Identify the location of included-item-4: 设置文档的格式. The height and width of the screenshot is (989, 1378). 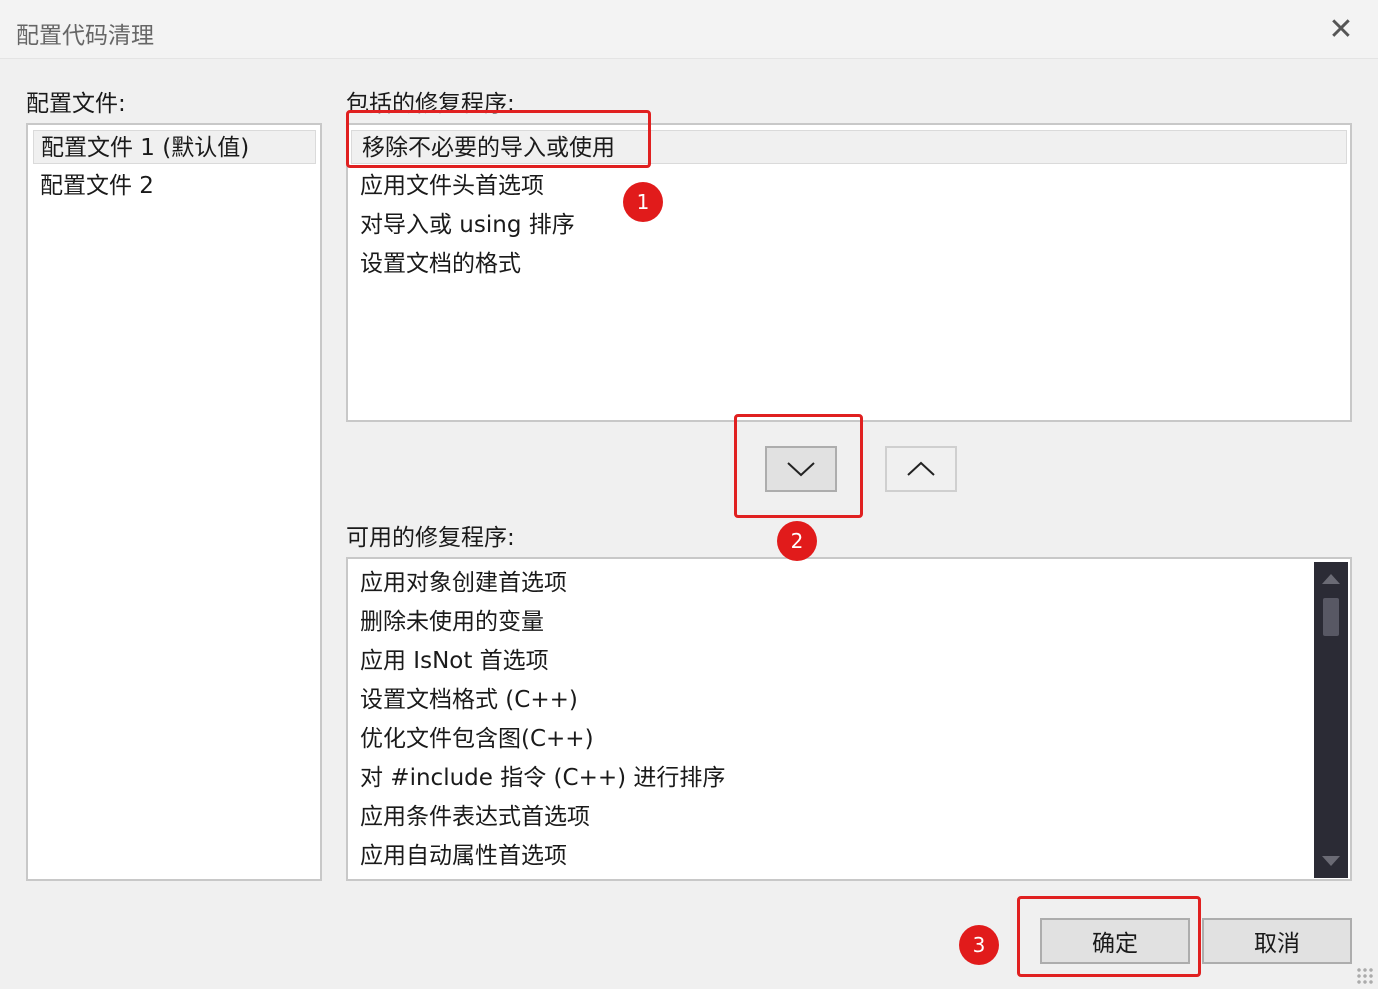
(440, 264).